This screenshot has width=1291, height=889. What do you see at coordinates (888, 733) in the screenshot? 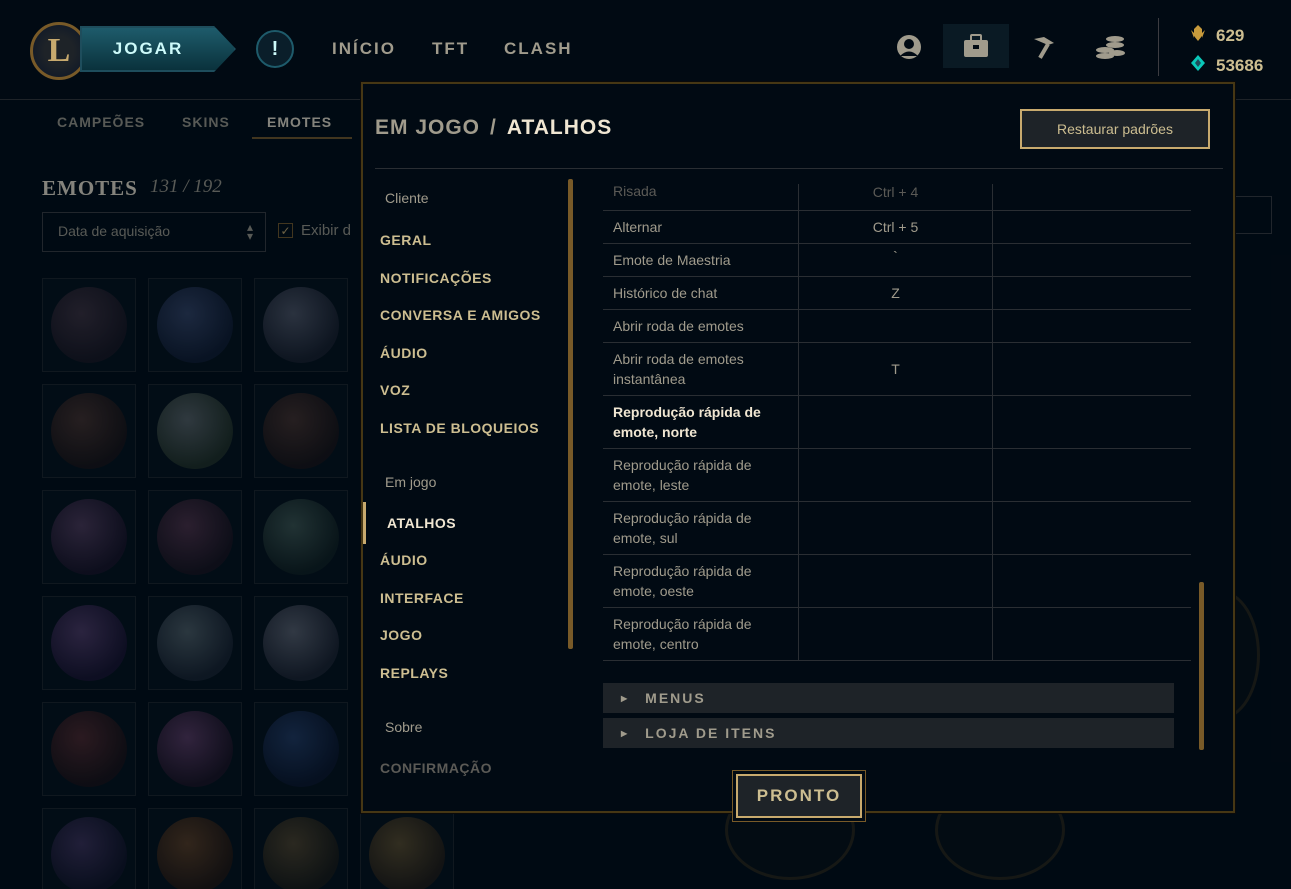
I see `section-item-shop: ▶ LOJA DE ITENS` at bounding box center [888, 733].